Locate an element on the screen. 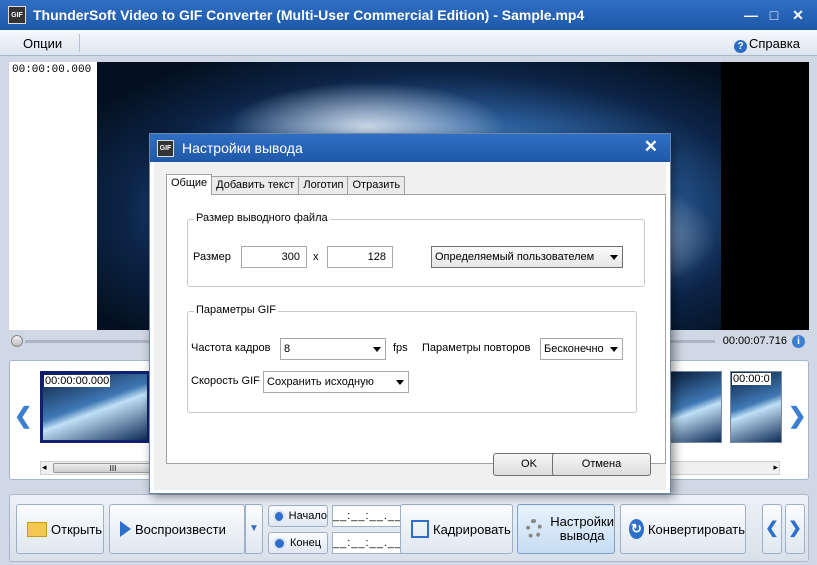 The width and height of the screenshot is (817, 565). thumbnail-time: 00:00:0 is located at coordinates (751, 379).